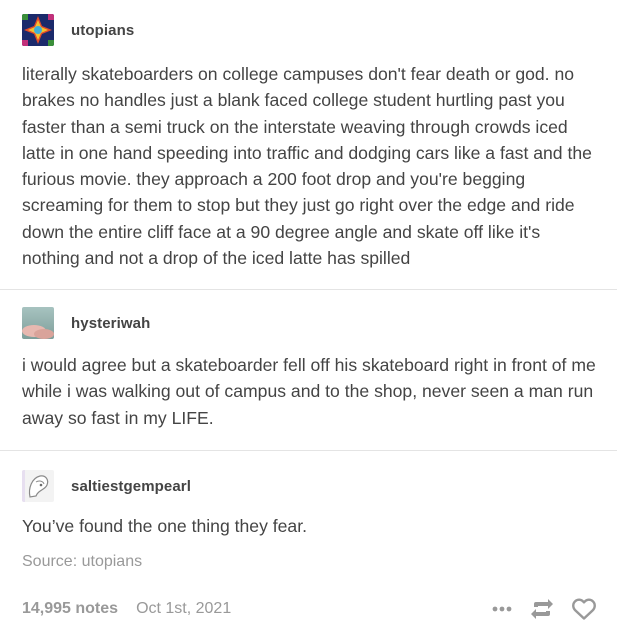 The image size is (617, 643). What do you see at coordinates (38, 30) in the screenshot?
I see `avatar-utopians` at bounding box center [38, 30].